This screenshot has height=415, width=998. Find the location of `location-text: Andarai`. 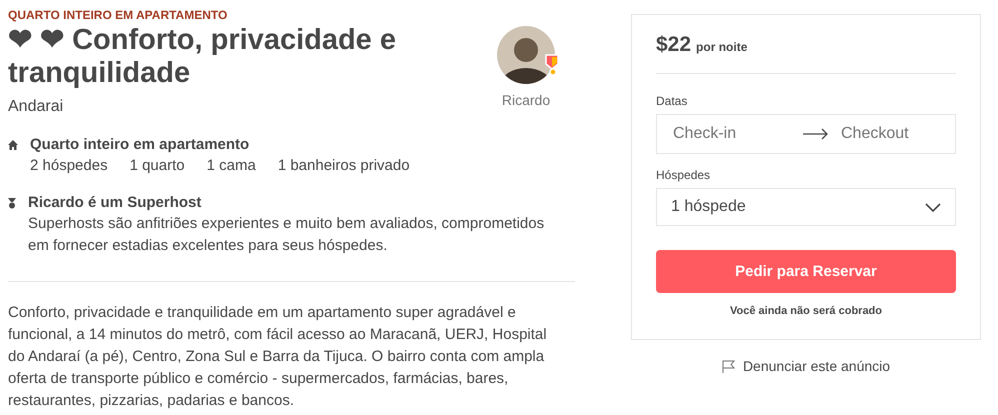

location-text: Andarai is located at coordinates (36, 107).